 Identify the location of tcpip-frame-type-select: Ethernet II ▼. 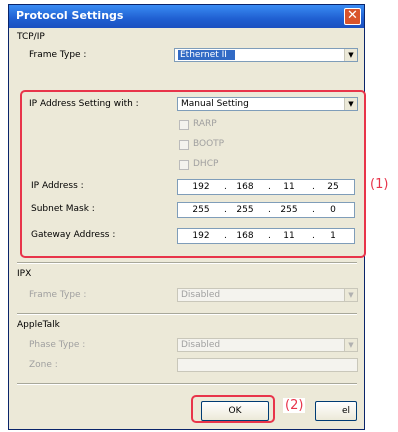
(266, 55).